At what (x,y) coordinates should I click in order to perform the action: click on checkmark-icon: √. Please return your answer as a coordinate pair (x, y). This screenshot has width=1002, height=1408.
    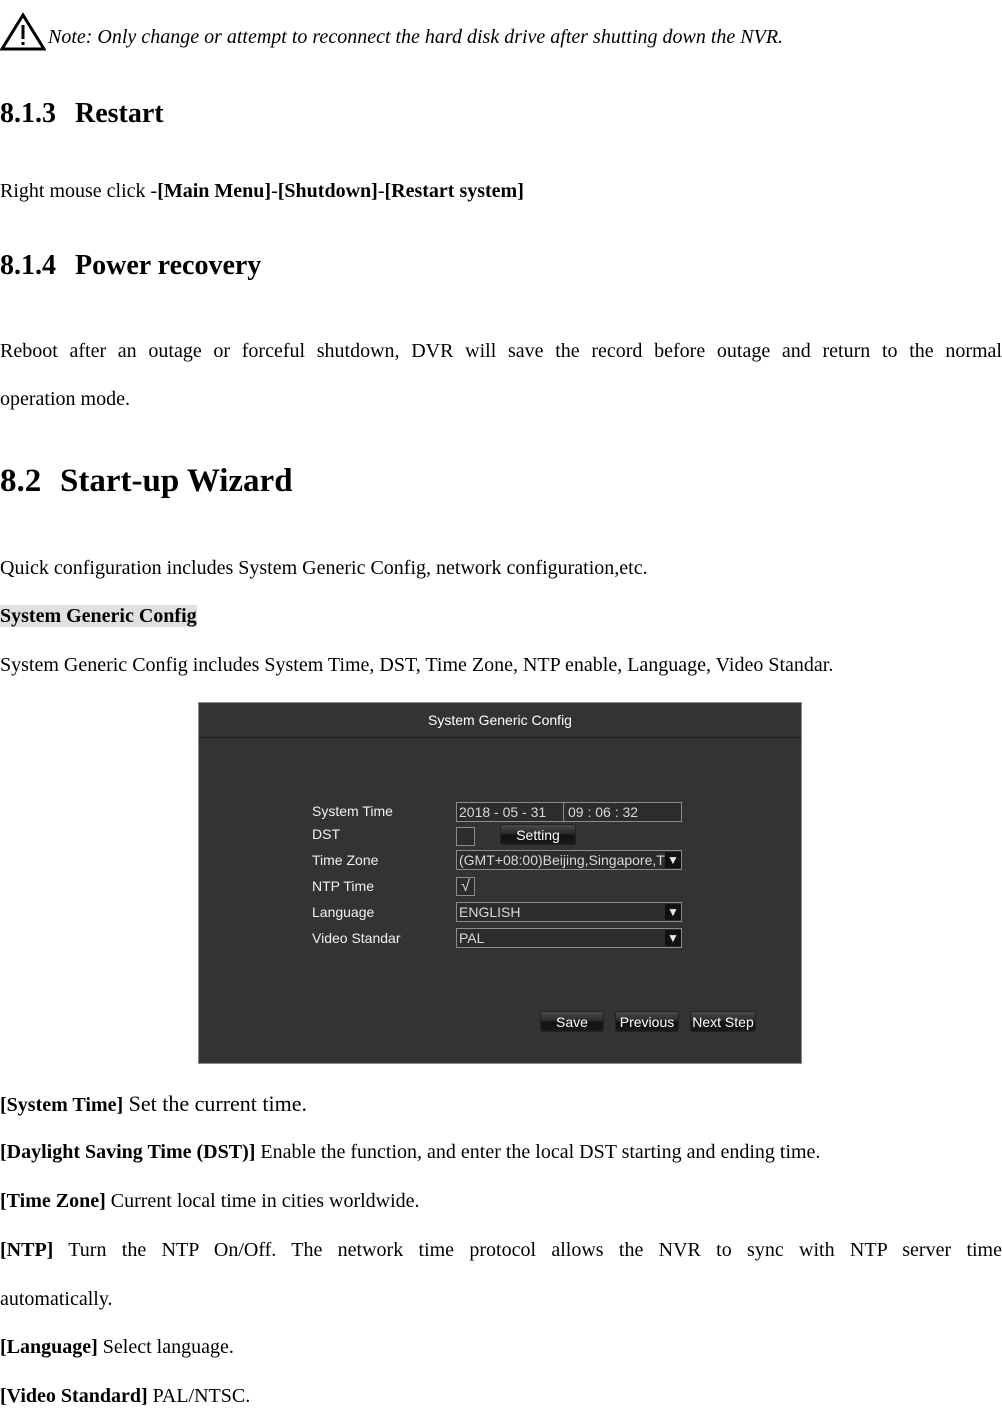
    Looking at the image, I should click on (465, 886).